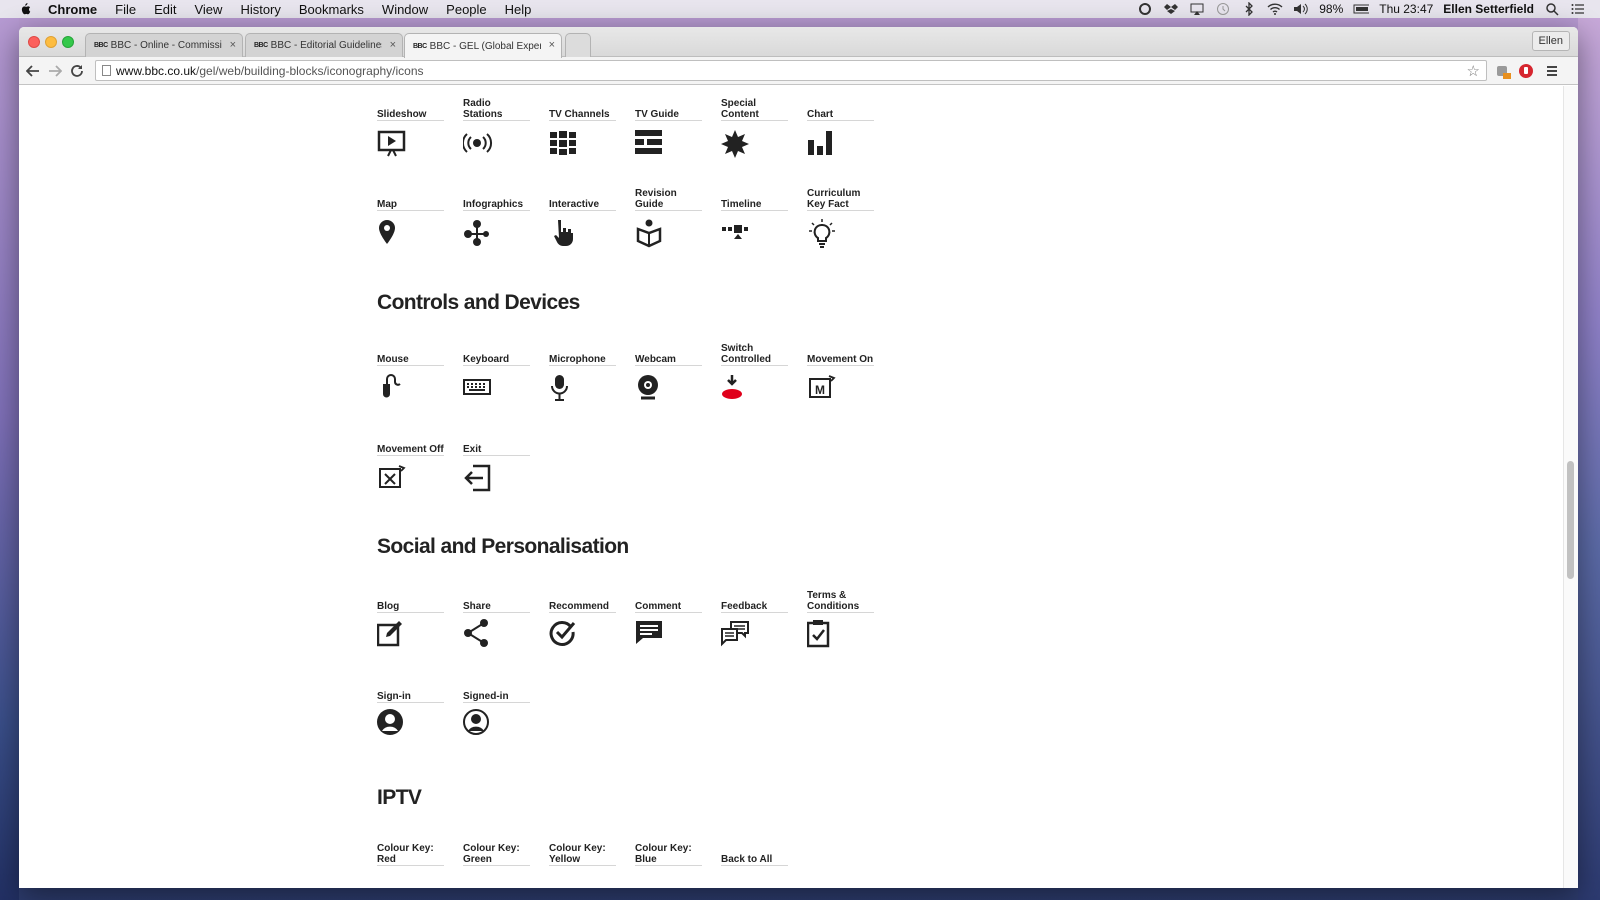  What do you see at coordinates (410, 449) in the screenshot?
I see `icon-label: Movement Off` at bounding box center [410, 449].